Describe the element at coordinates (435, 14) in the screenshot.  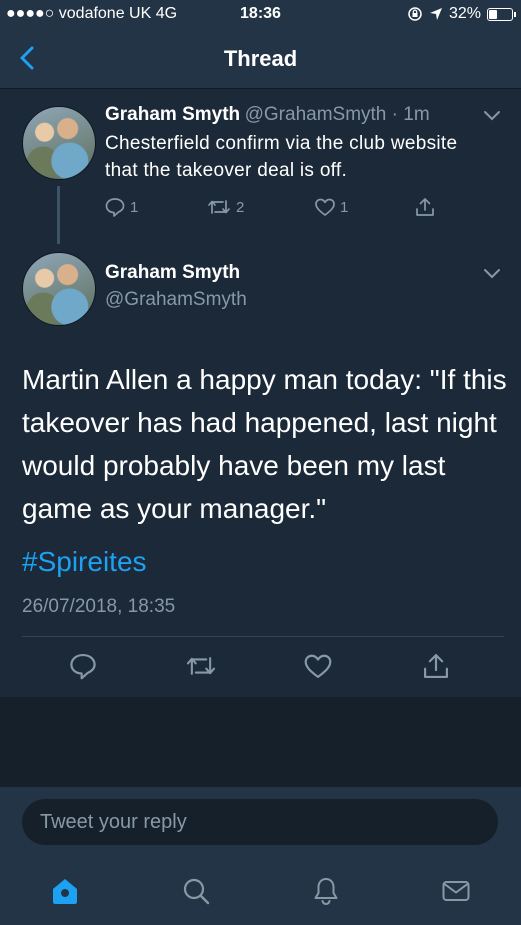
I see `location-arrow-icon` at that location.